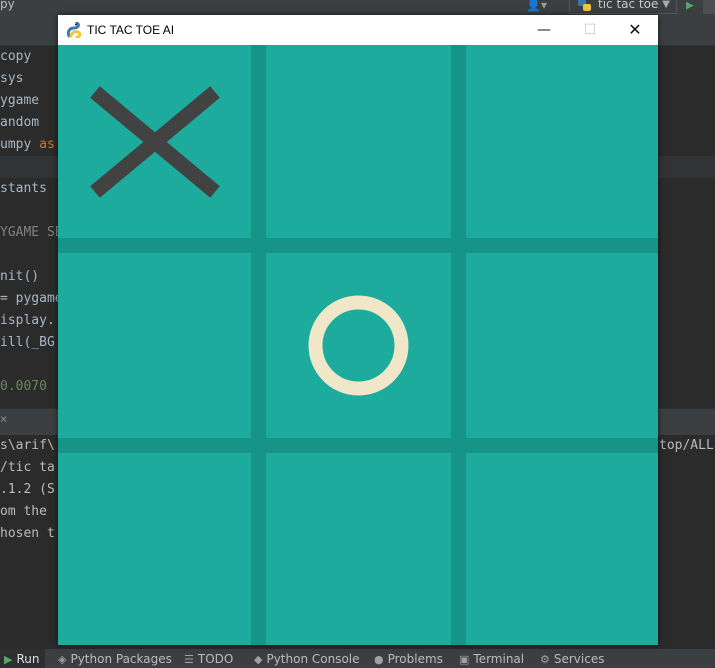  I want to click on todo-icon: ☰, so click(189, 659).